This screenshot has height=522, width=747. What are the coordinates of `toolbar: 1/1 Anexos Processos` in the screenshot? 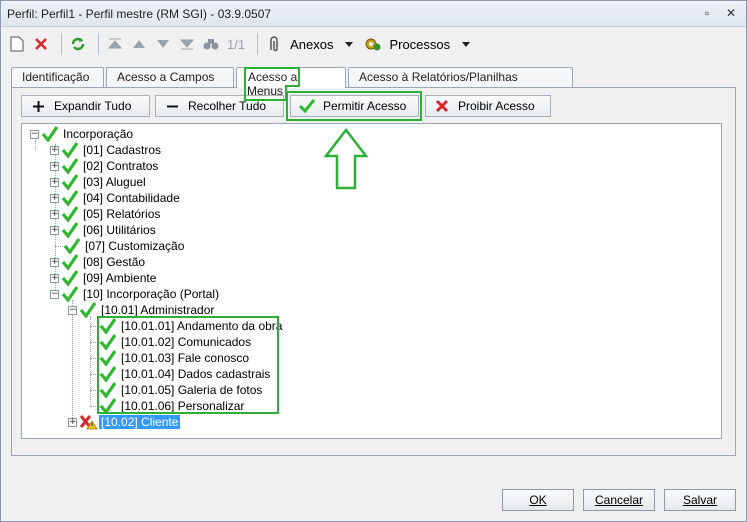 It's located at (373, 44).